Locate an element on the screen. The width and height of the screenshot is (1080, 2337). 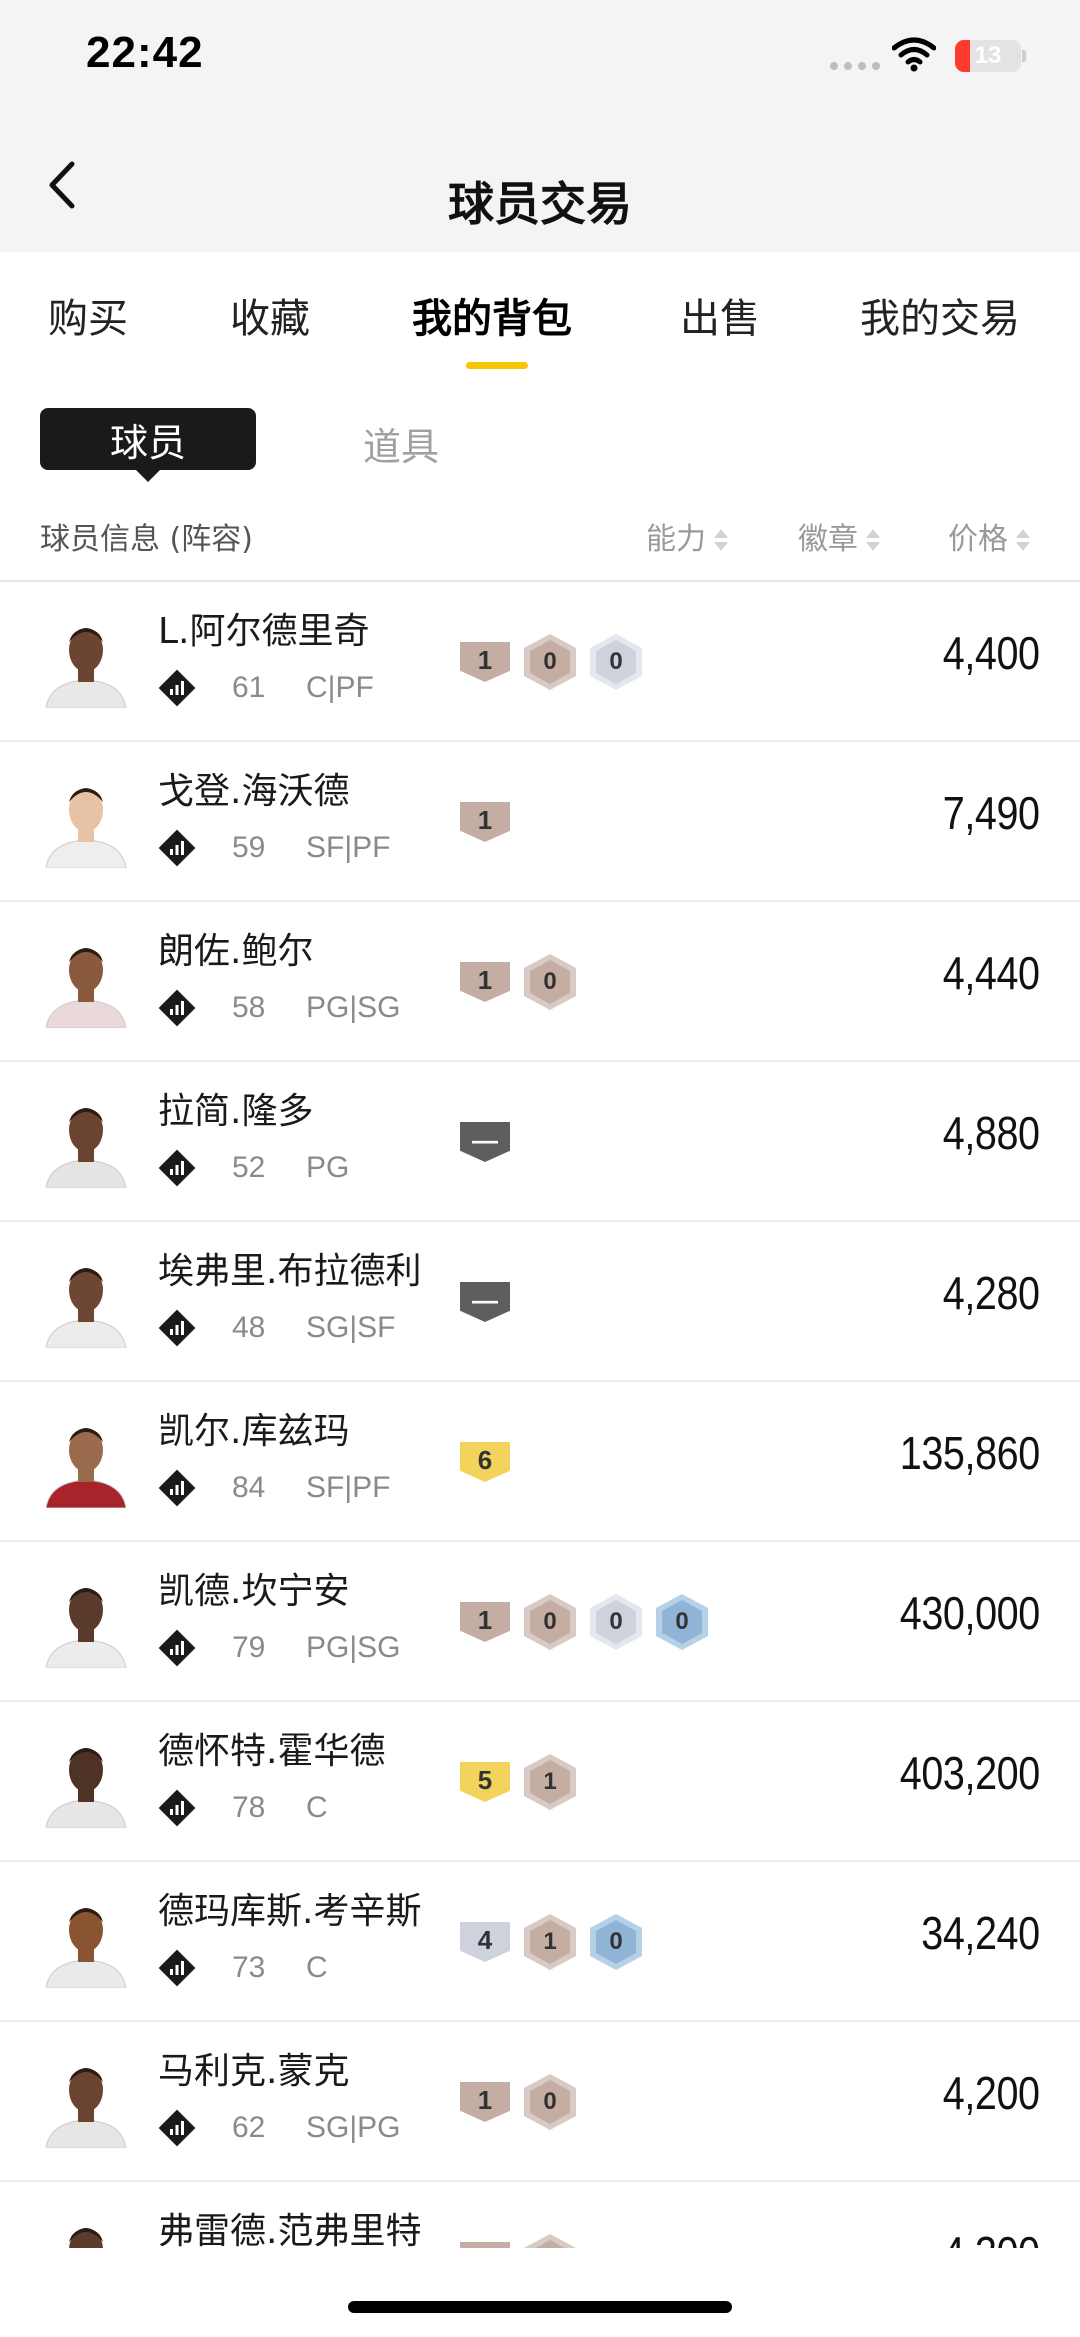
active-tab-indicator is located at coordinates (497, 365).